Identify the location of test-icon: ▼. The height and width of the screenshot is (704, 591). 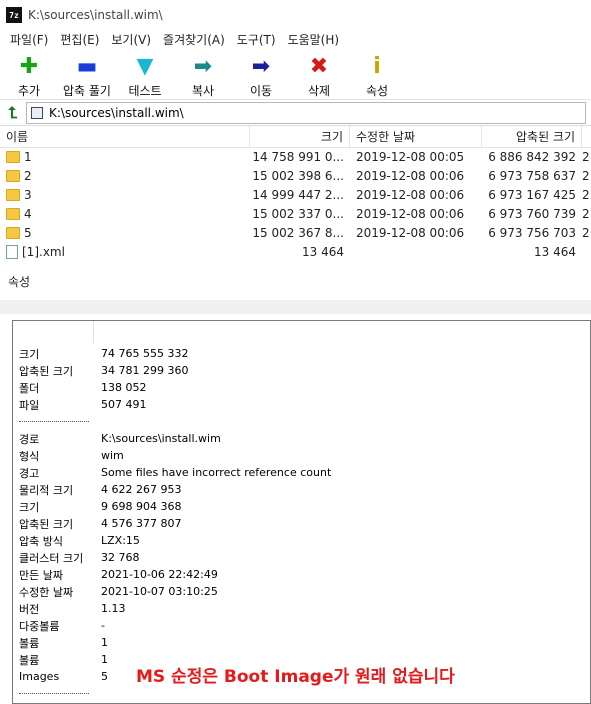
(145, 66).